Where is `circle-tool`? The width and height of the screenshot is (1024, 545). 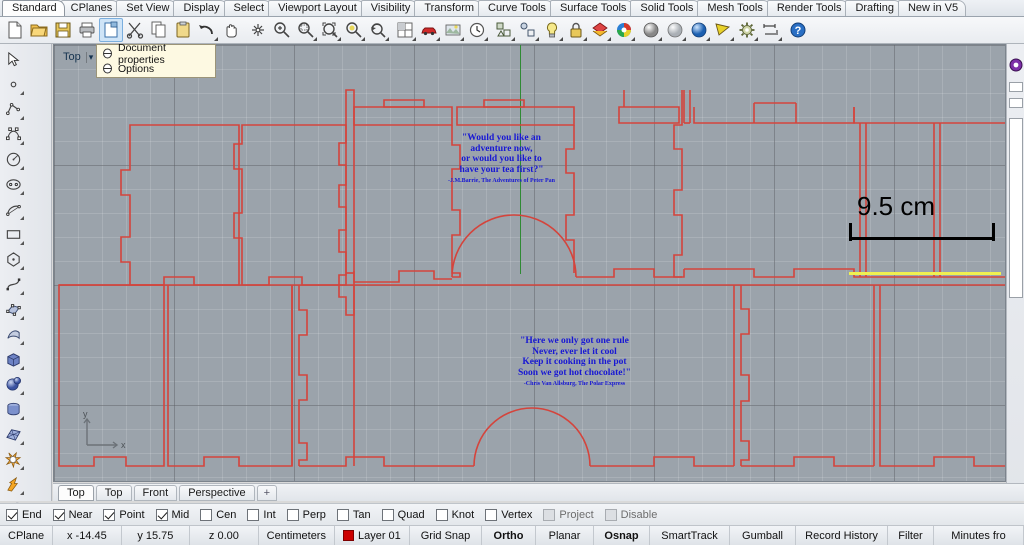 circle-tool is located at coordinates (13, 159).